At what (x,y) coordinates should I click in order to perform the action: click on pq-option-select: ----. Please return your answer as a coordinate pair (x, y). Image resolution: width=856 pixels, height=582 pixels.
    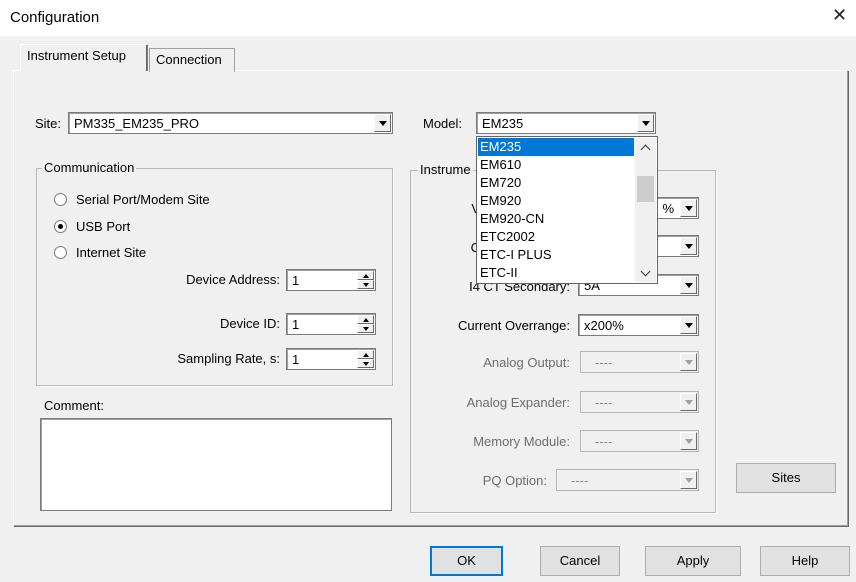
    Looking at the image, I should click on (627, 480).